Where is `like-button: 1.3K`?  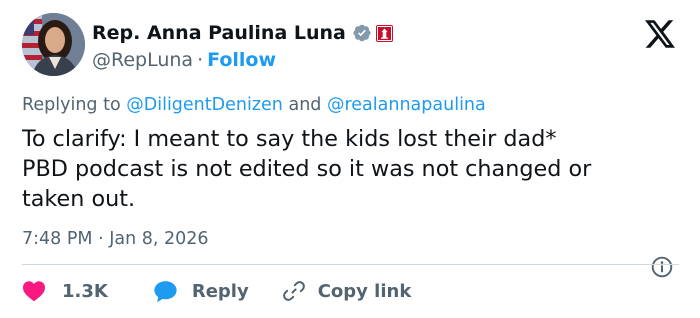 like-button: 1.3K is located at coordinates (65, 291).